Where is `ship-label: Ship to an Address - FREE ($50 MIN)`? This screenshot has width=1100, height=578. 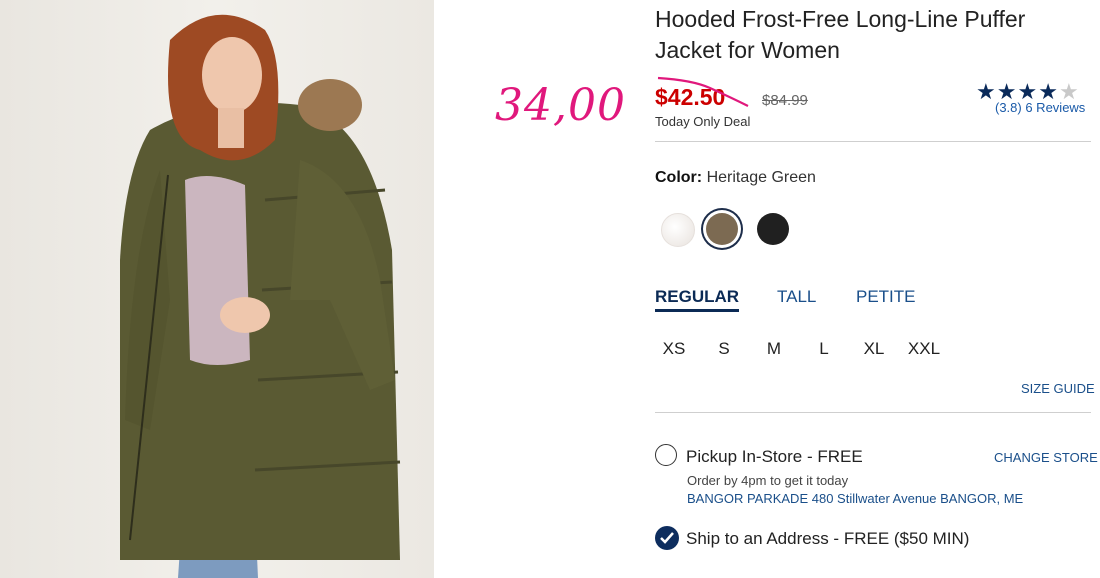
ship-label: Ship to an Address - FREE ($50 MIN) is located at coordinates (828, 538).